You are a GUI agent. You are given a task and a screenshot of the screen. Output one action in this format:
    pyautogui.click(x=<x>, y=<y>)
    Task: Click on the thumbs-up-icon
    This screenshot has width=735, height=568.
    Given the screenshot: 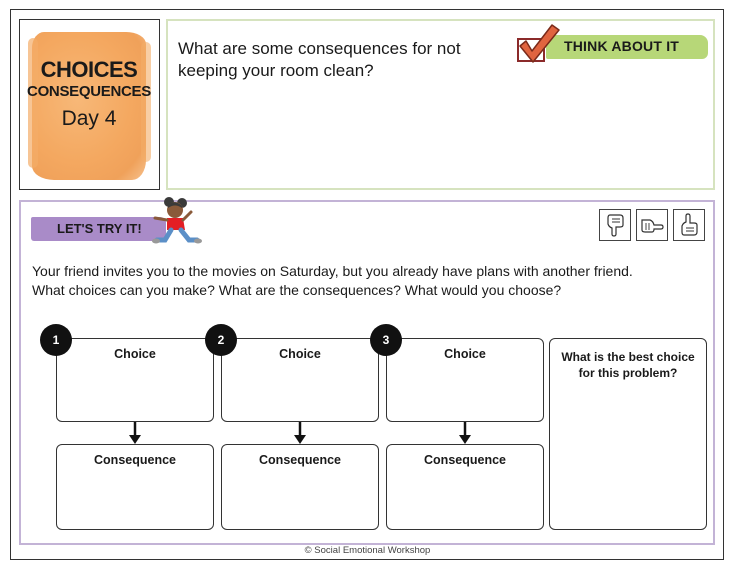 What is the action you would take?
    pyautogui.click(x=689, y=224)
    